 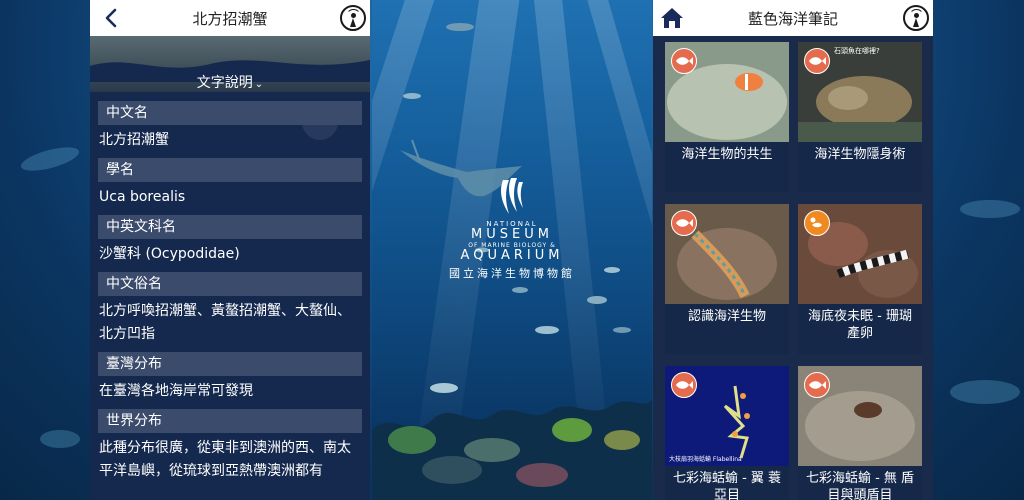 I want to click on topic-card-title: 海洋生物的共生, so click(x=727, y=154).